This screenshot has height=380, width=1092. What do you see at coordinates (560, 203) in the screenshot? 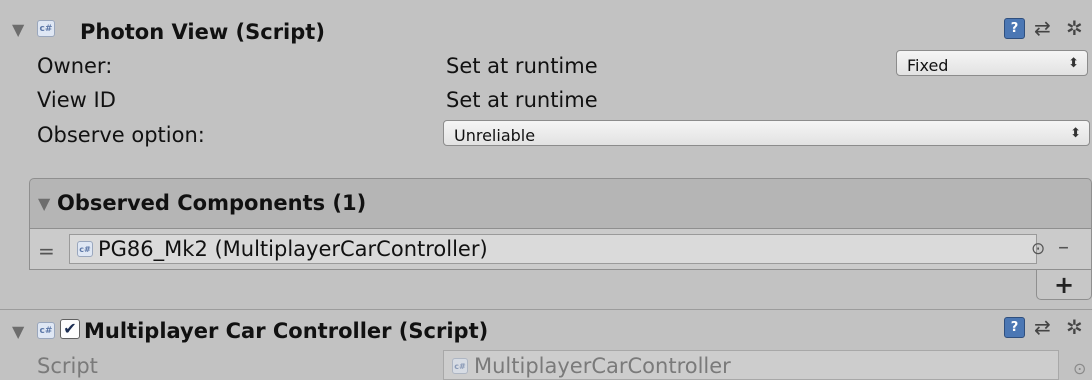
I see `observed-components-header: ▼ Observed Components (1)` at bounding box center [560, 203].